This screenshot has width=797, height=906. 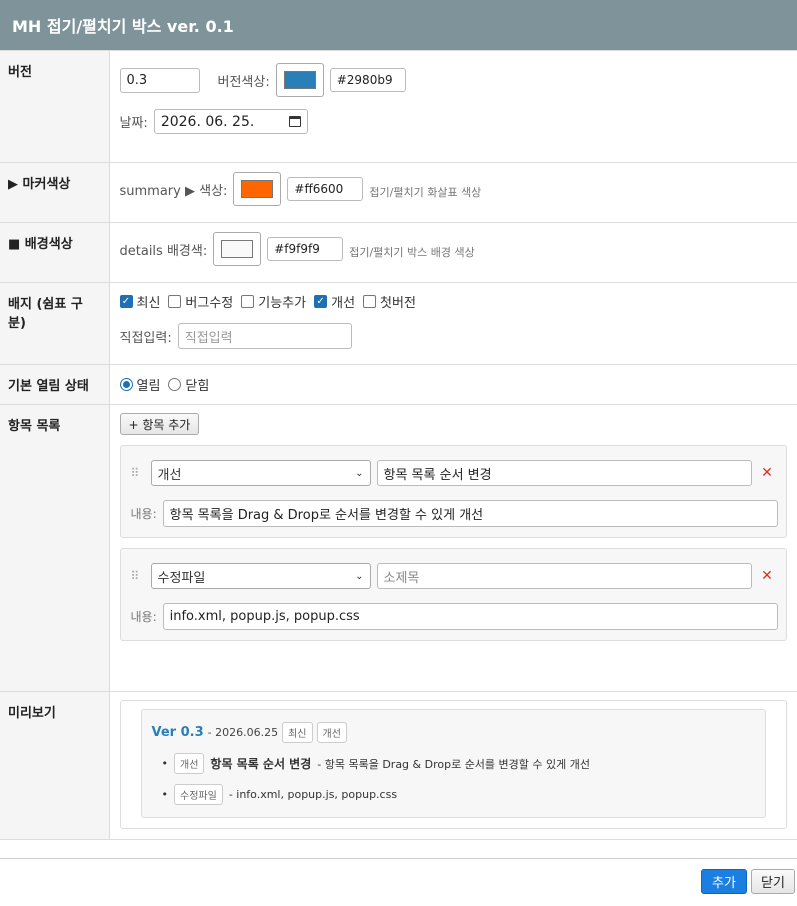 I want to click on preview-line-text: - info.xml, popup.js, popup.css, so click(x=313, y=794).